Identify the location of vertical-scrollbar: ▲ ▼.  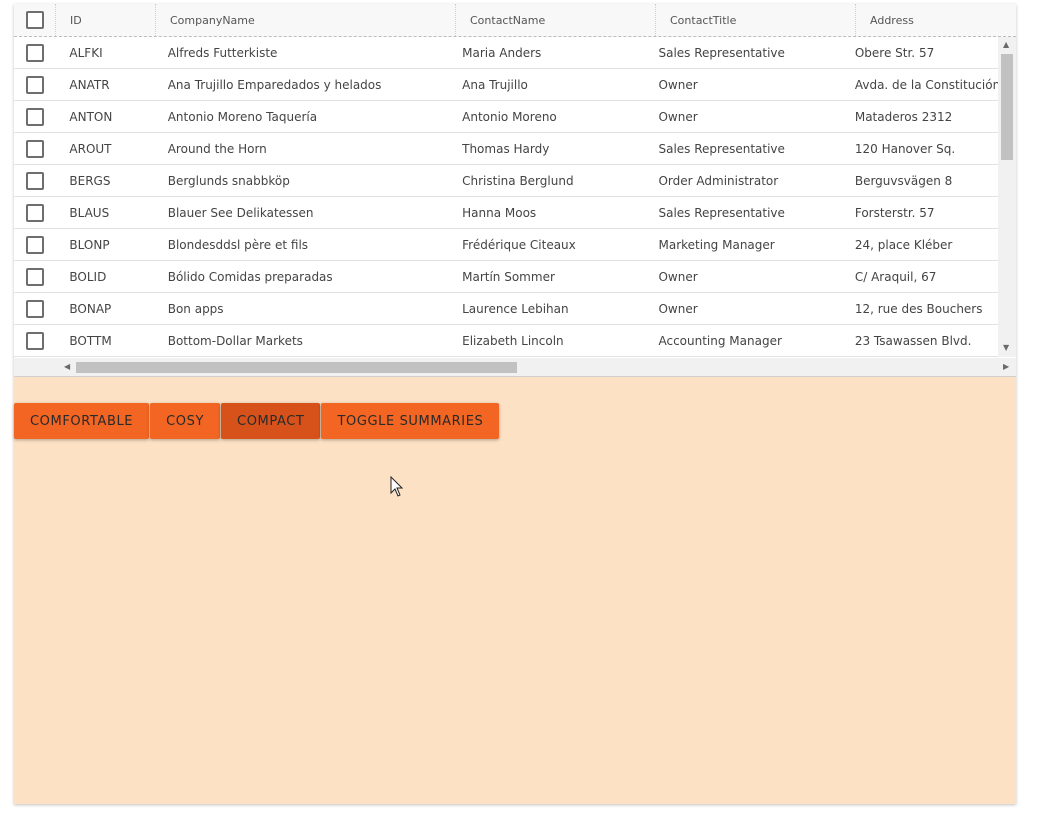
(1007, 197).